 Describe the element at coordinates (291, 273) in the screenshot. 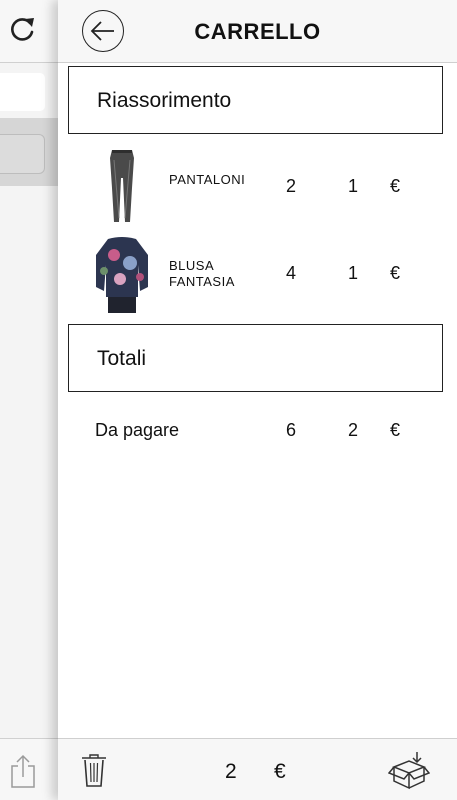

I see `item-quantity: 4` at that location.